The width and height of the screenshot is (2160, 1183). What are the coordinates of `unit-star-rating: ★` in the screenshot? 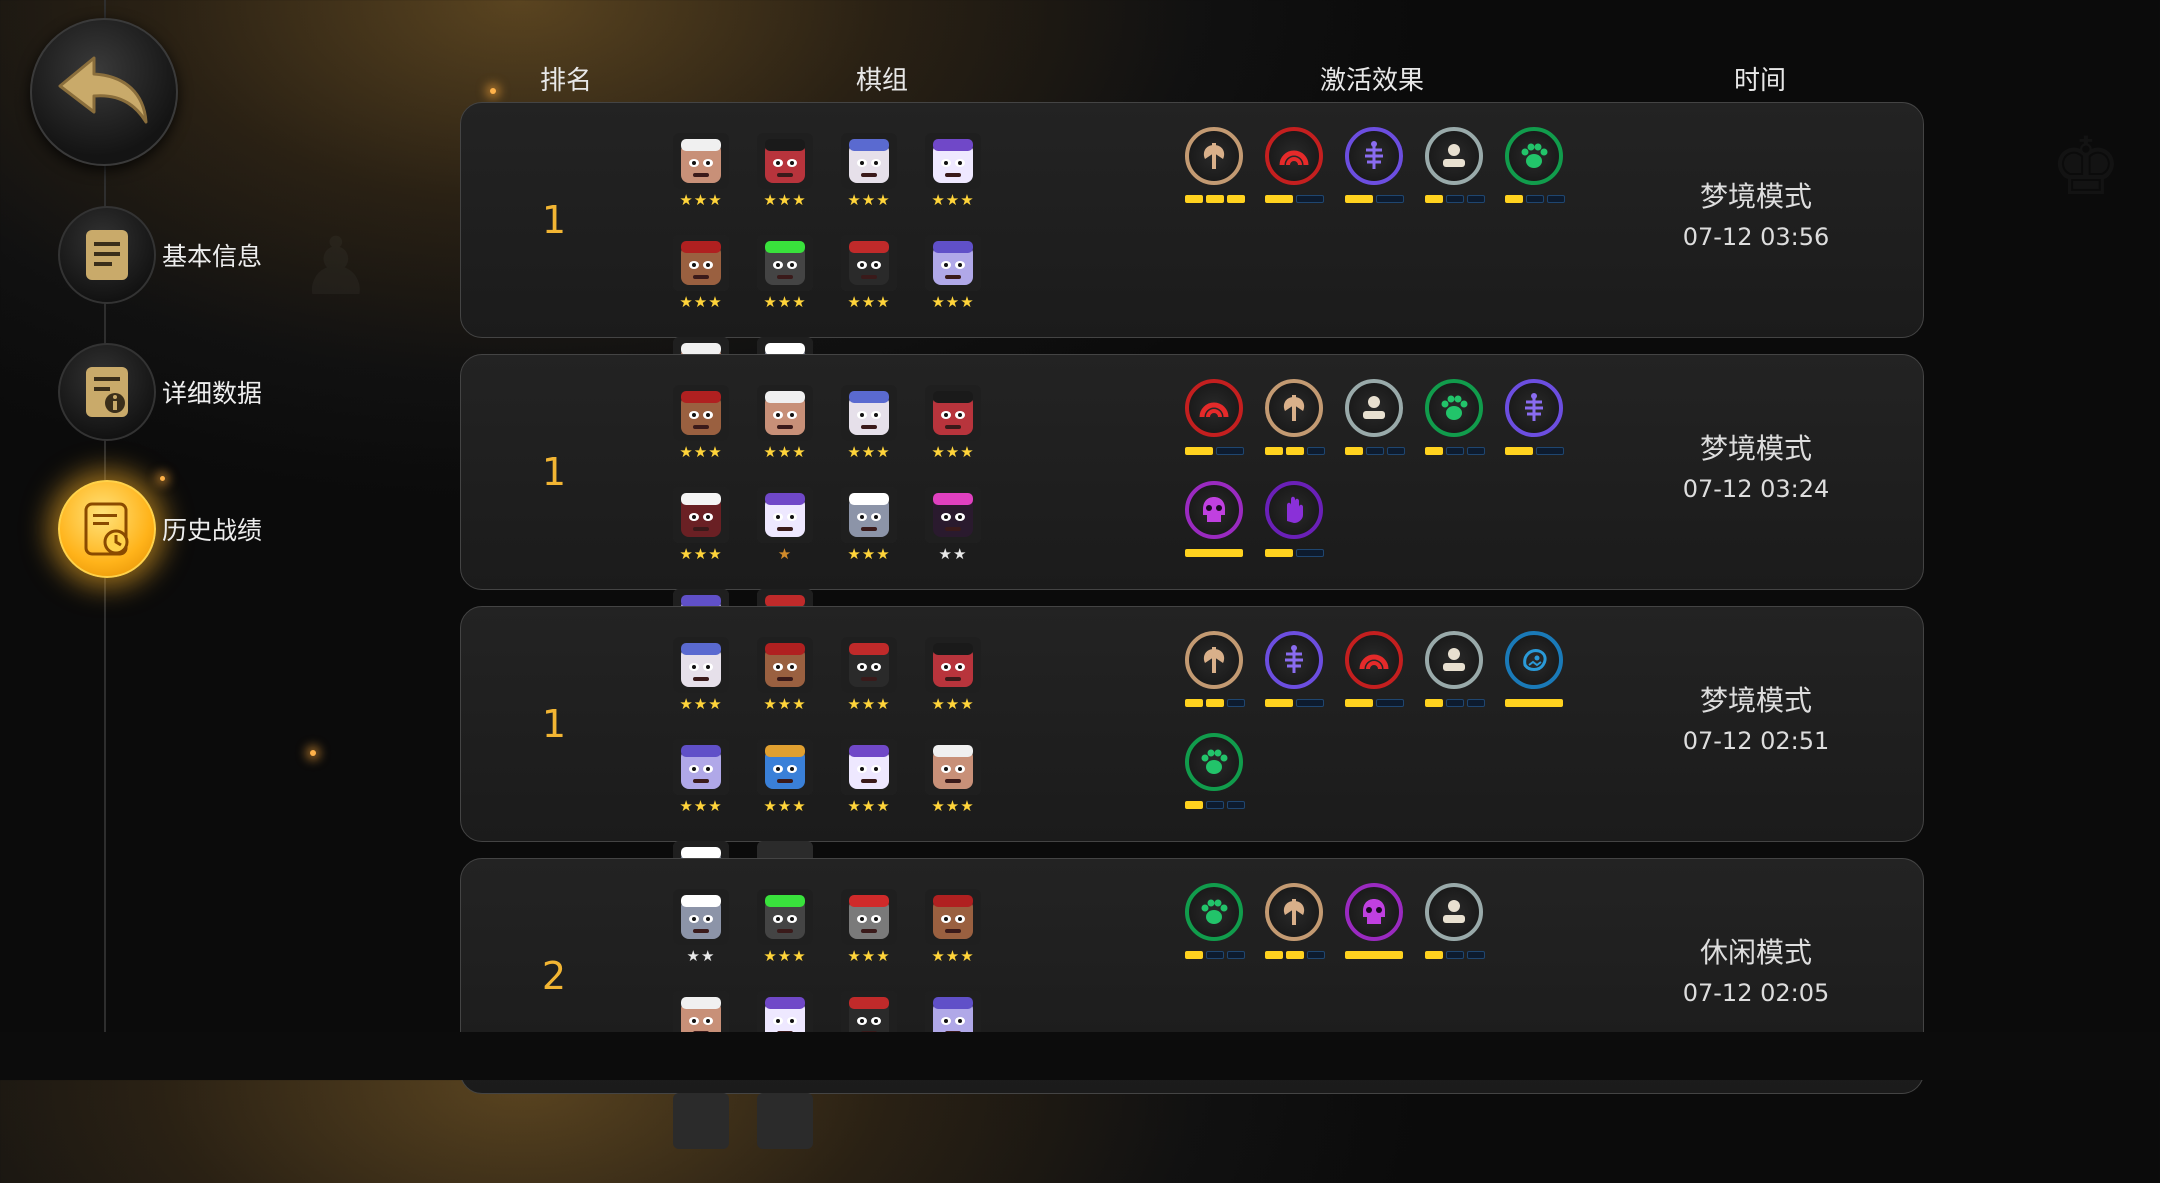 It's located at (785, 554).